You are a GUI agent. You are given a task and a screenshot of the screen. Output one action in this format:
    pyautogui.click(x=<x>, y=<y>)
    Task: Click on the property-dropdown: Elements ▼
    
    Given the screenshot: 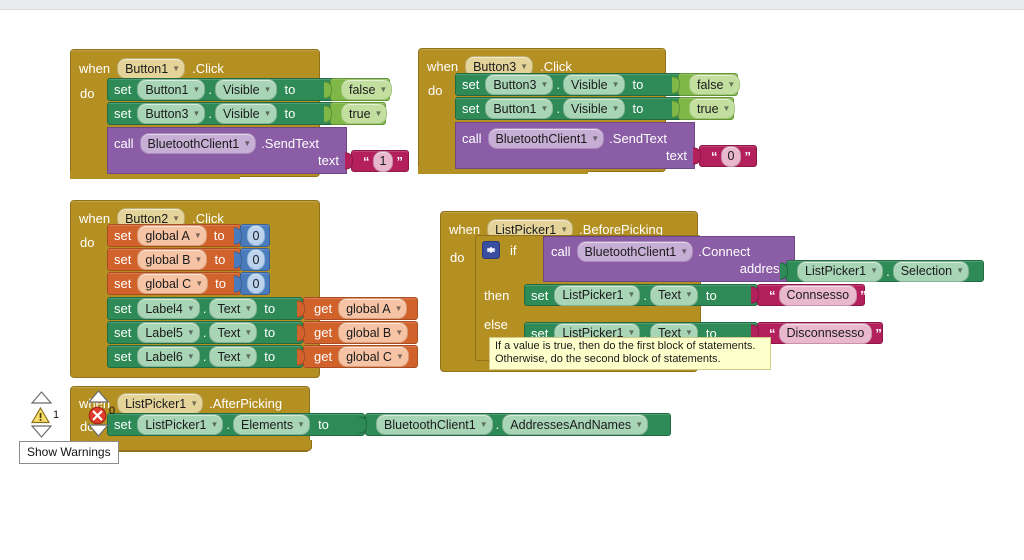 What is the action you would take?
    pyautogui.click(x=272, y=424)
    